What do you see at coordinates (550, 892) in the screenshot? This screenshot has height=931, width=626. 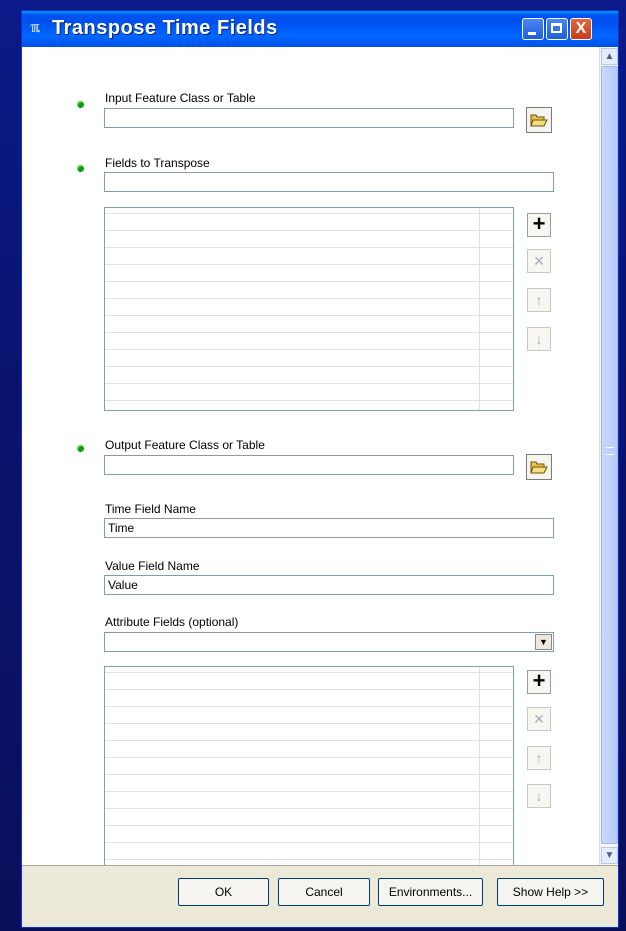 I see `show-help-button: Show Help >>` at bounding box center [550, 892].